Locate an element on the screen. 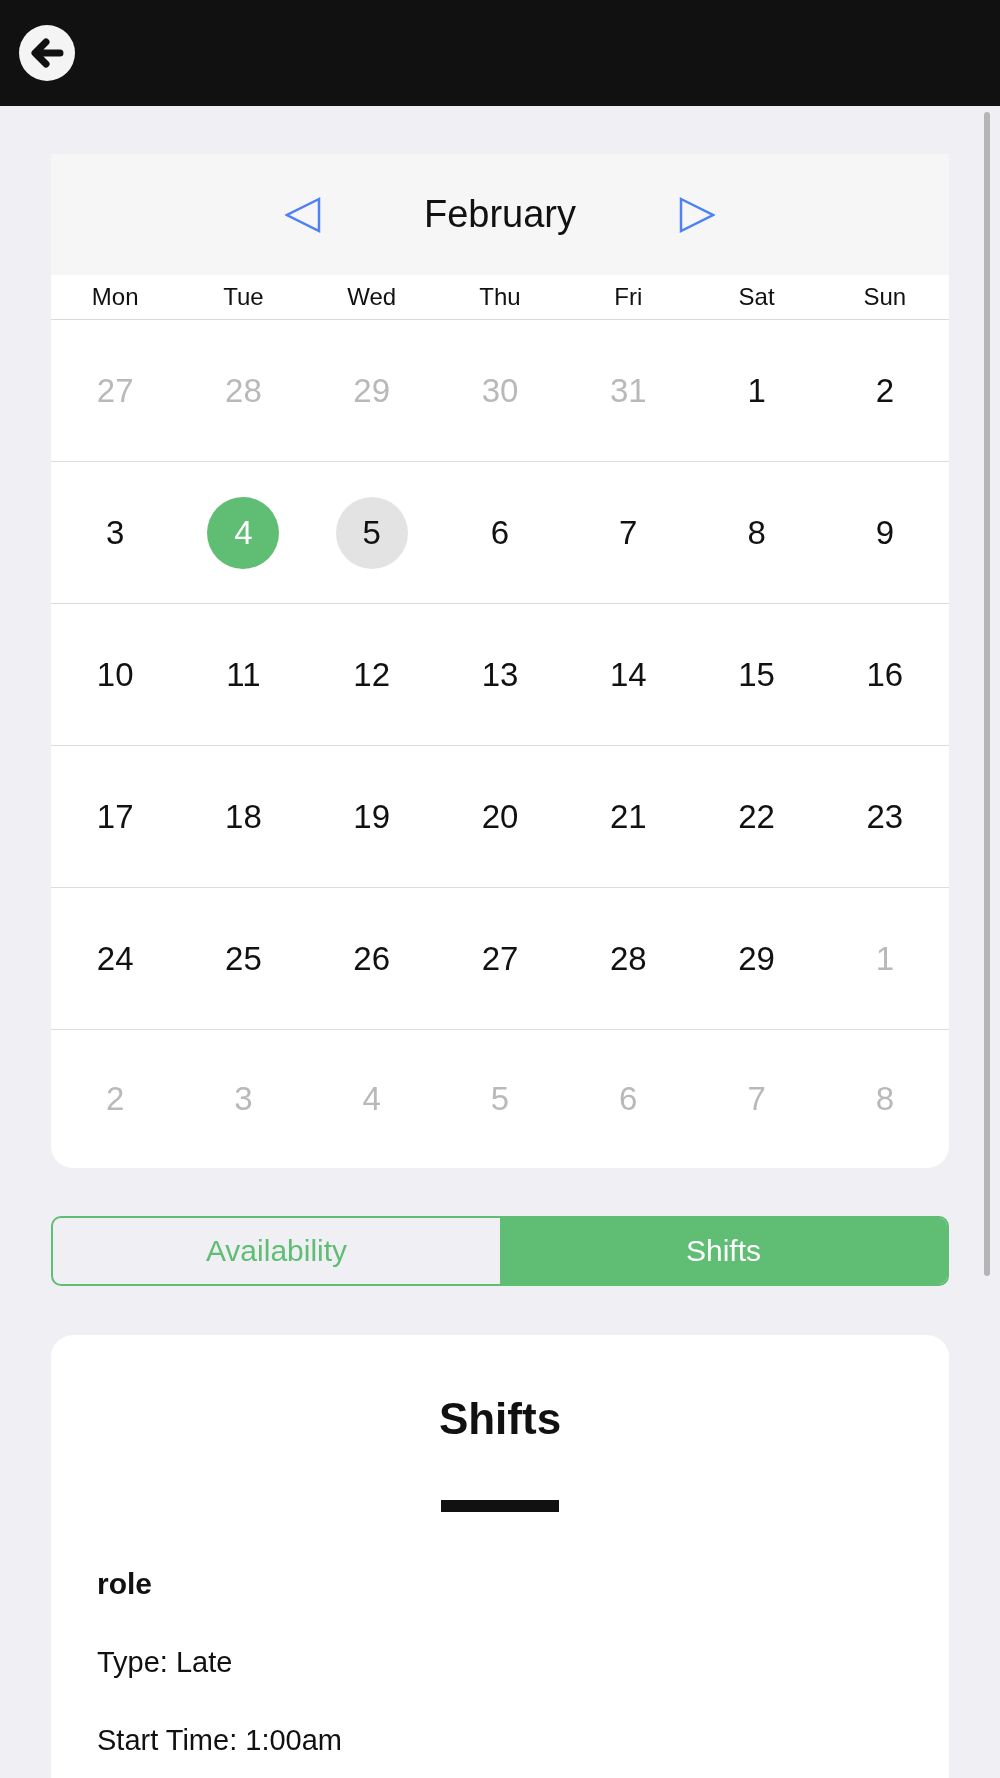 Image resolution: width=1000 pixels, height=1778 pixels. calendar-day: 19 is located at coordinates (371, 816).